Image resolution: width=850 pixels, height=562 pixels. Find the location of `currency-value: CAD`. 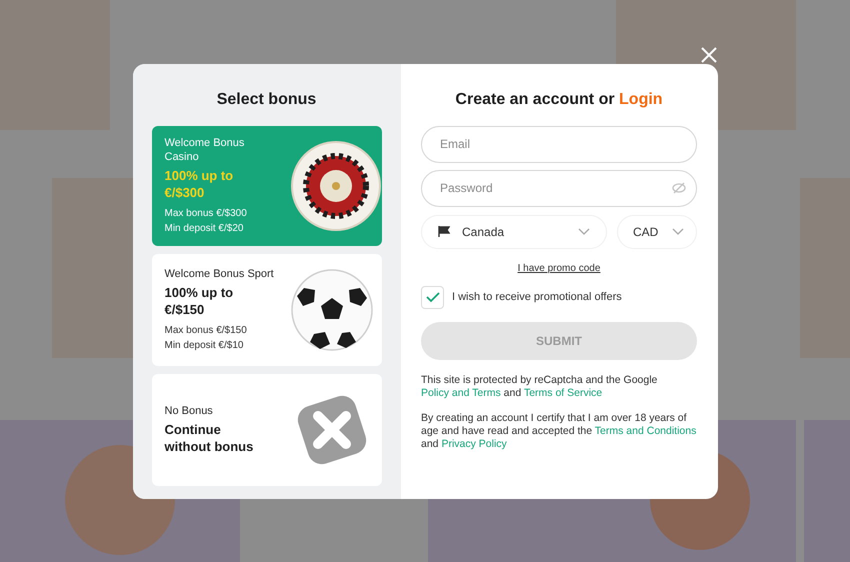

currency-value: CAD is located at coordinates (646, 232).